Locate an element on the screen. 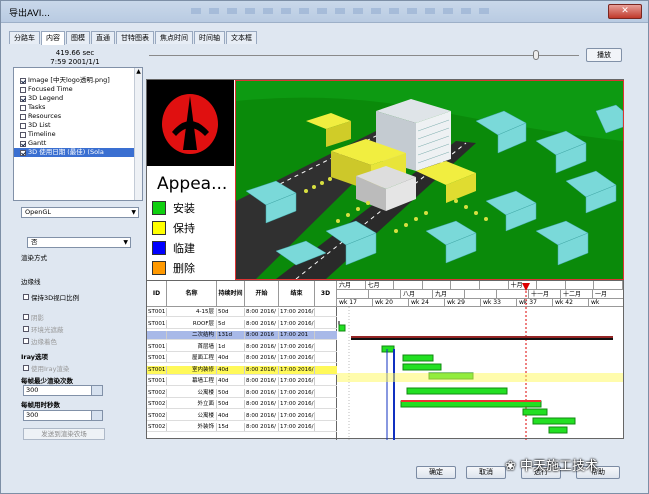 This screenshot has width=649, height=494. layer-item: Timeline is located at coordinates (78, 134).